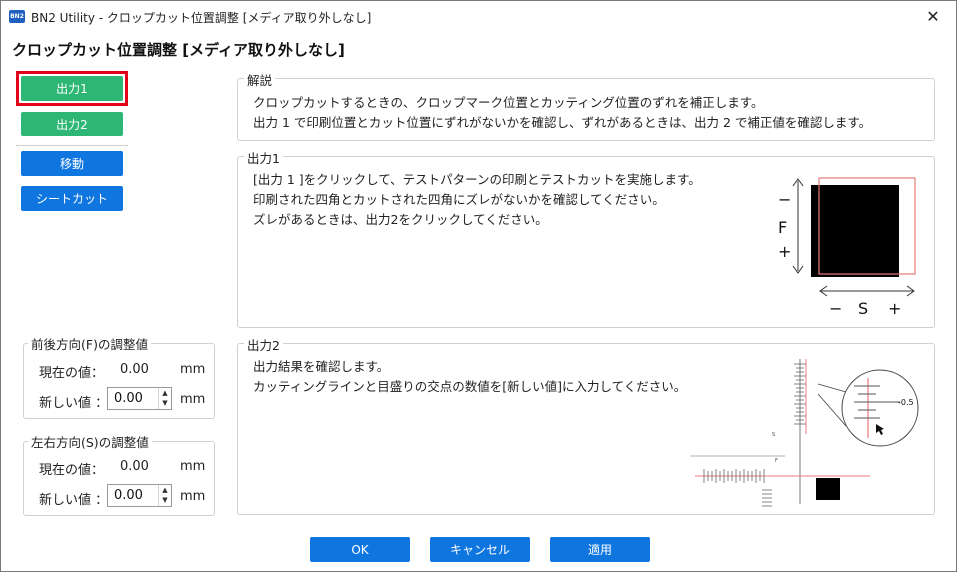 This screenshot has height=572, width=957. I want to click on cancel-button: キャンセル, so click(480, 549).